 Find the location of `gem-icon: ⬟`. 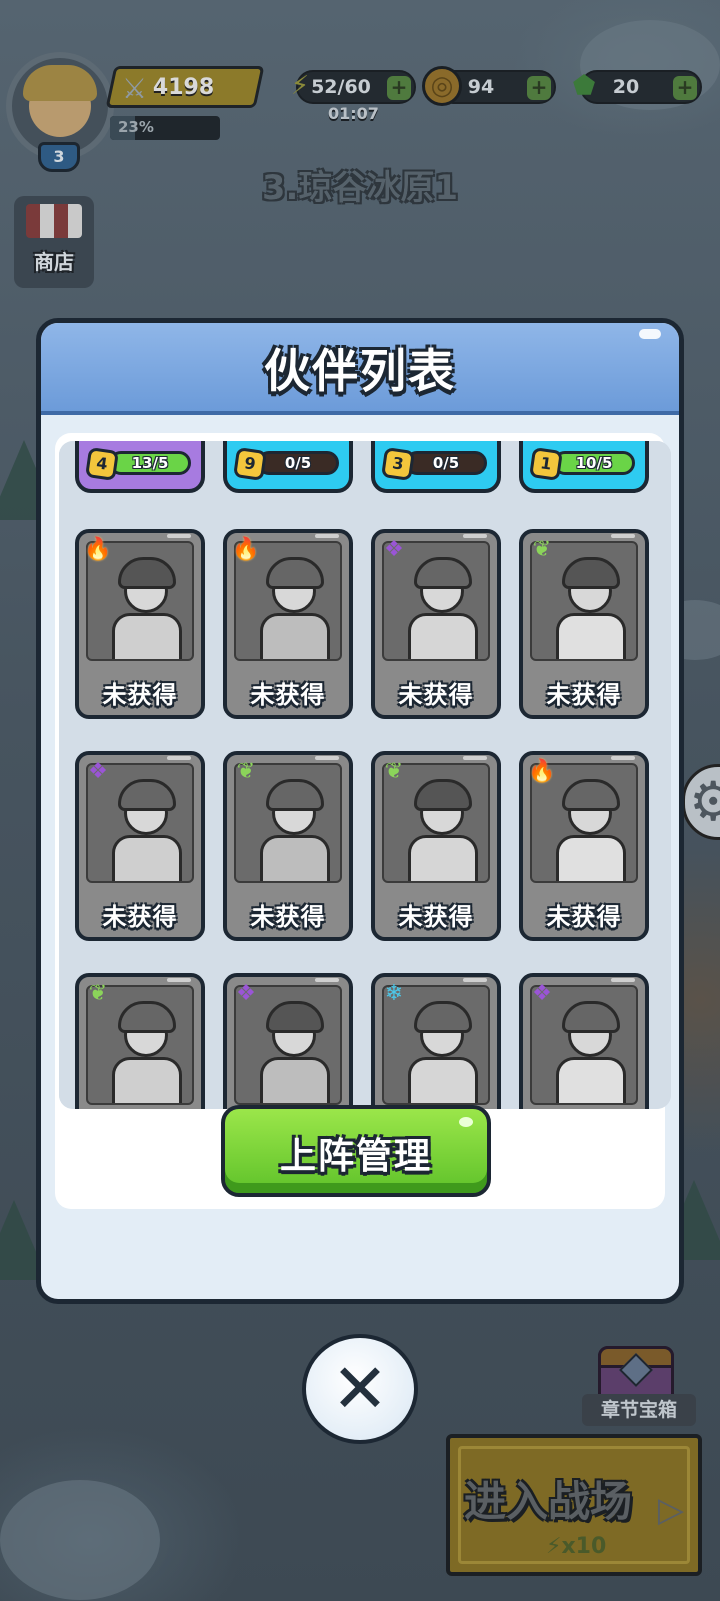

gem-icon: ⬟ is located at coordinates (584, 86).